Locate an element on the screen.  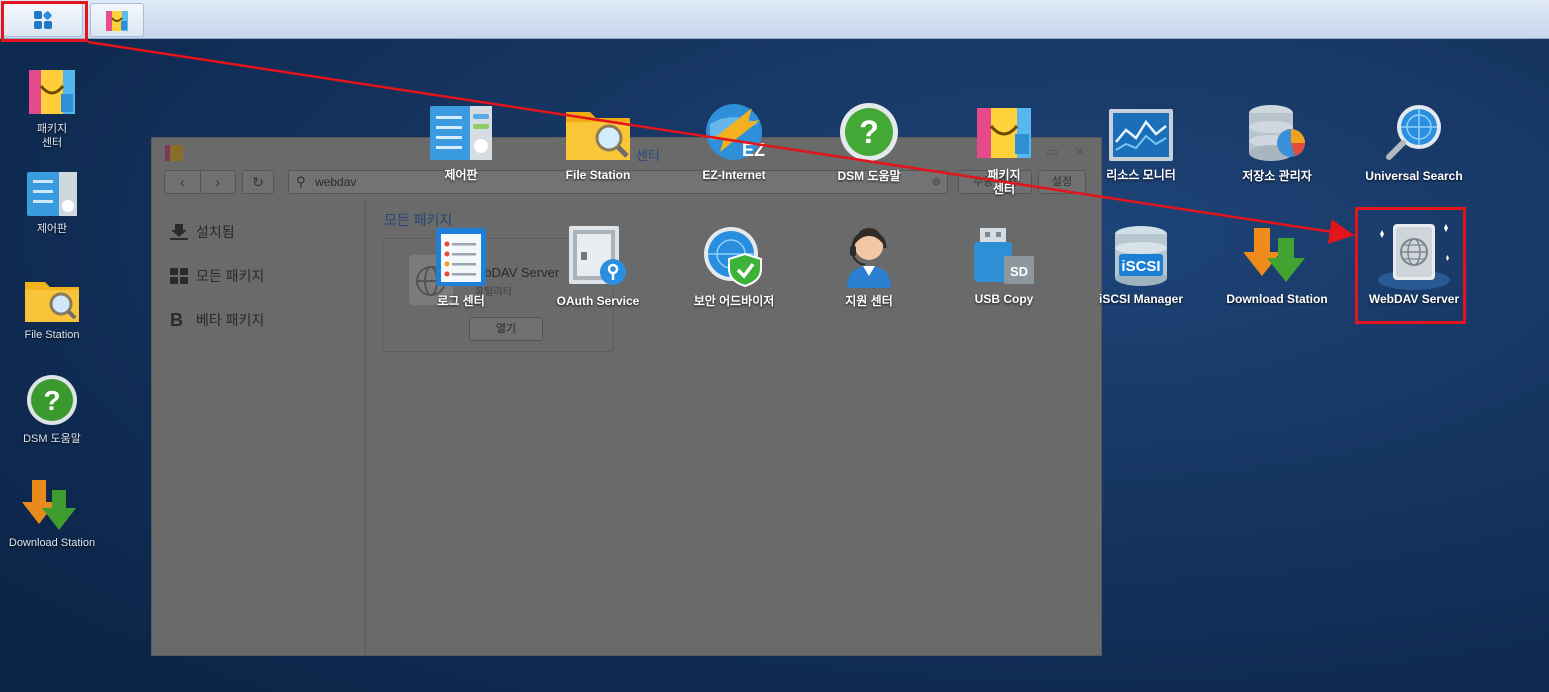
beta-icon: B is located at coordinates (176, 320).